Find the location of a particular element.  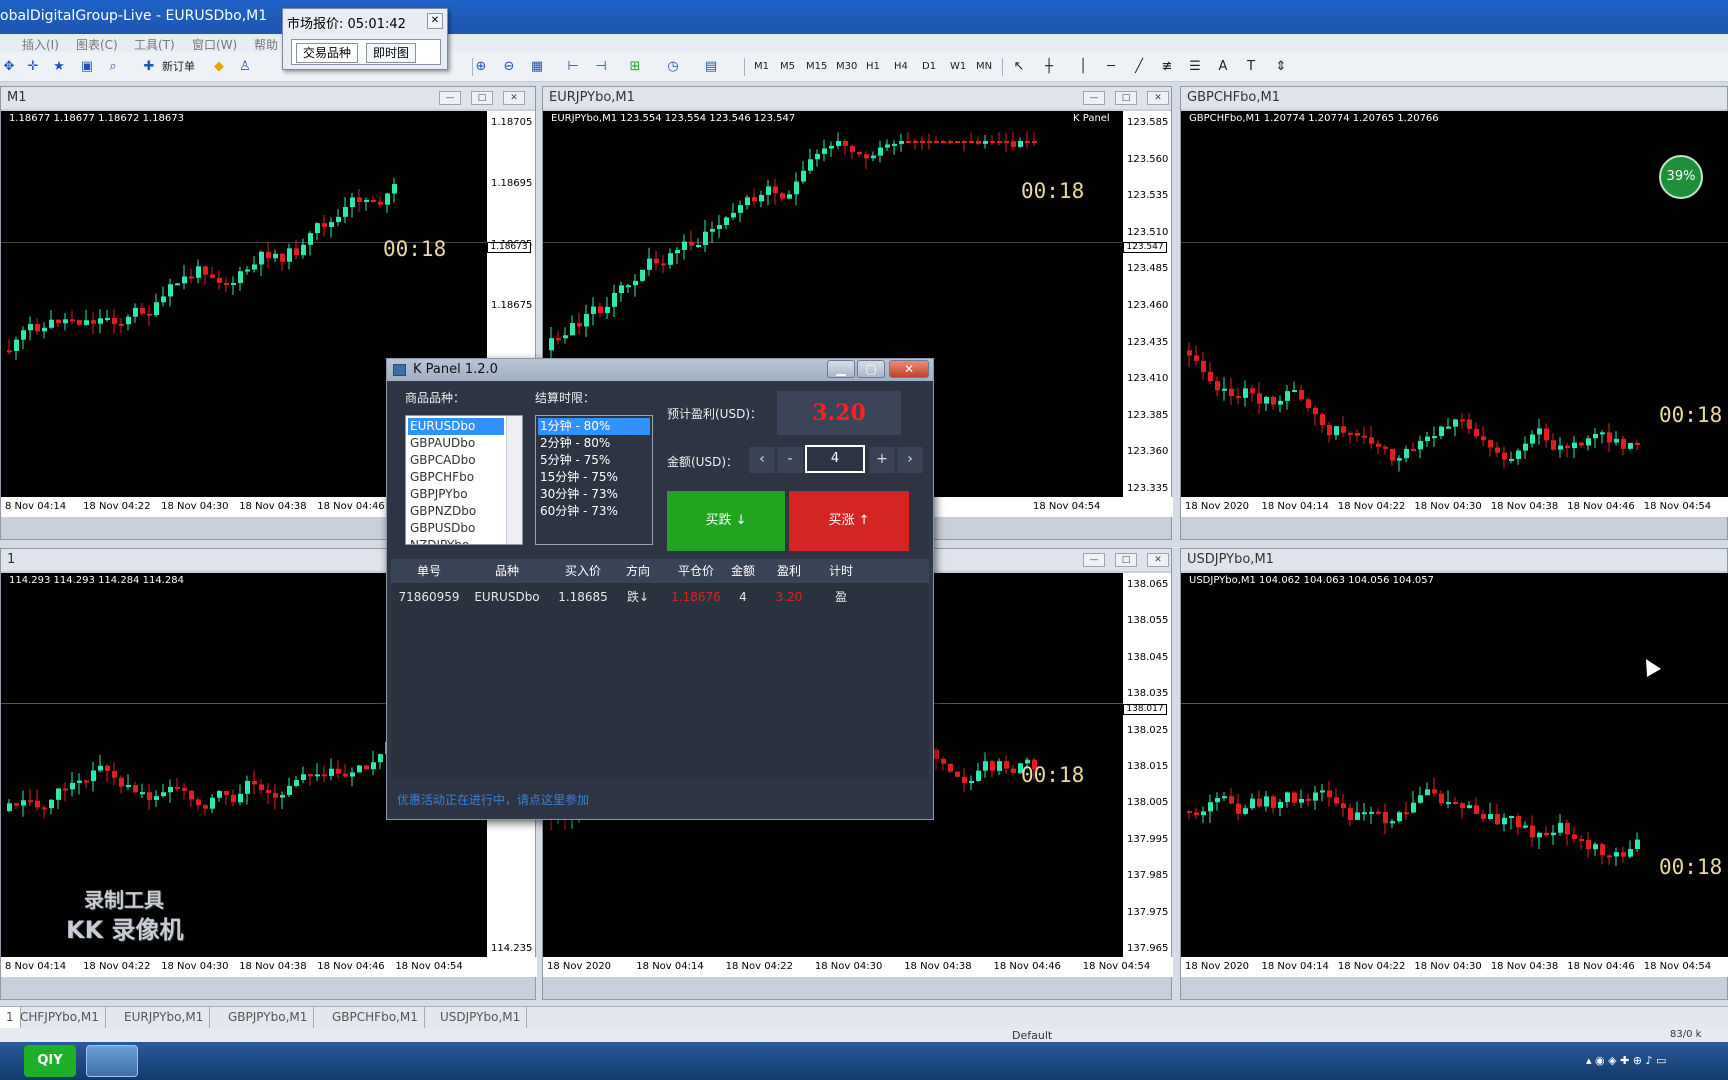

app-title: obalDigitalGroup-Live - EURUSDbo,M1 is located at coordinates (134, 16).